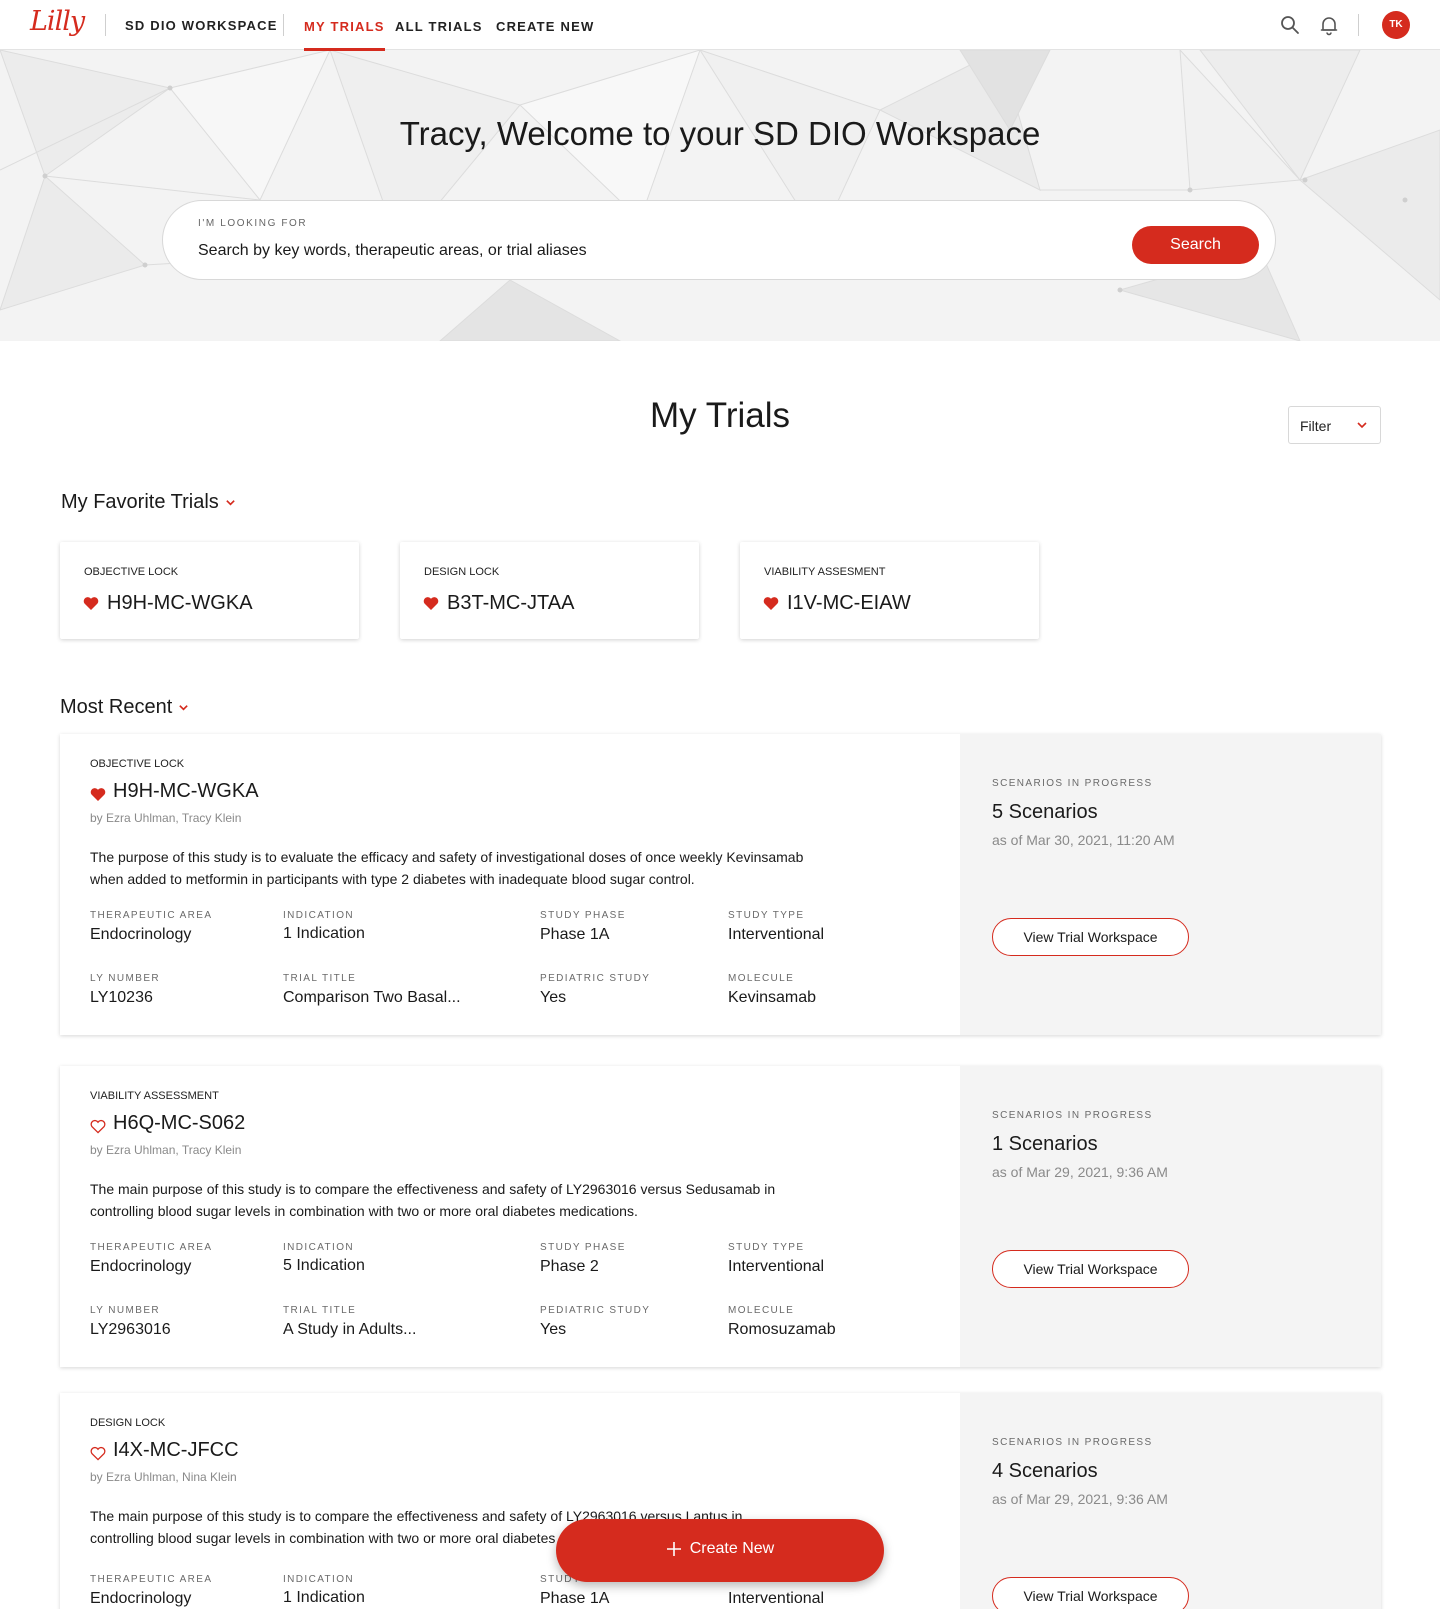 Image resolution: width=1440 pixels, height=1609 pixels. Describe the element at coordinates (324, 1265) in the screenshot. I see `indication-value: 5 Indication` at that location.